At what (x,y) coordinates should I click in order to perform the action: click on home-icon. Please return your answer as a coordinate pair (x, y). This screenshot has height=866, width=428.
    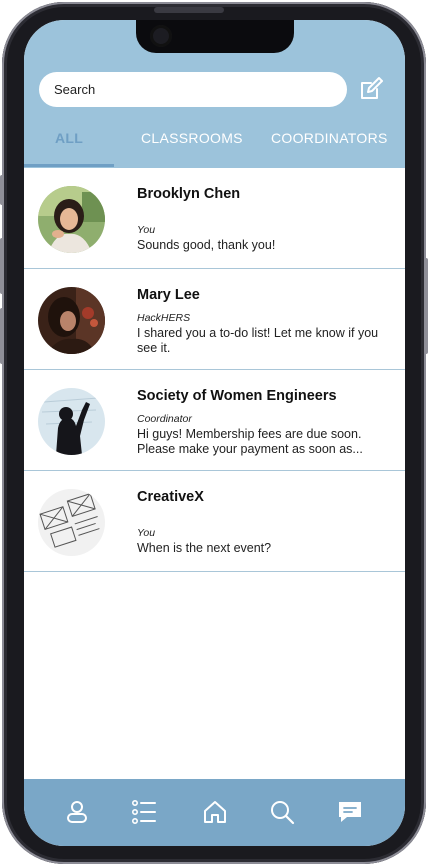
    Looking at the image, I should click on (215, 812).